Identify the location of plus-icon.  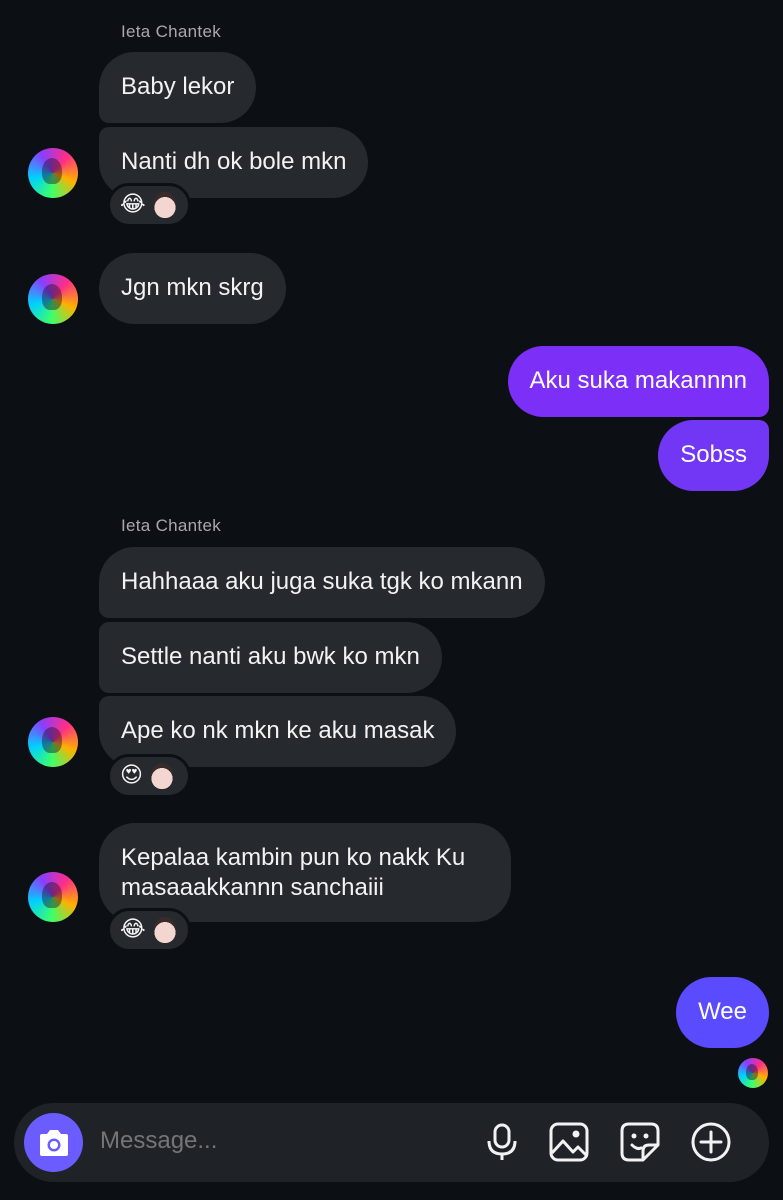
(711, 1142).